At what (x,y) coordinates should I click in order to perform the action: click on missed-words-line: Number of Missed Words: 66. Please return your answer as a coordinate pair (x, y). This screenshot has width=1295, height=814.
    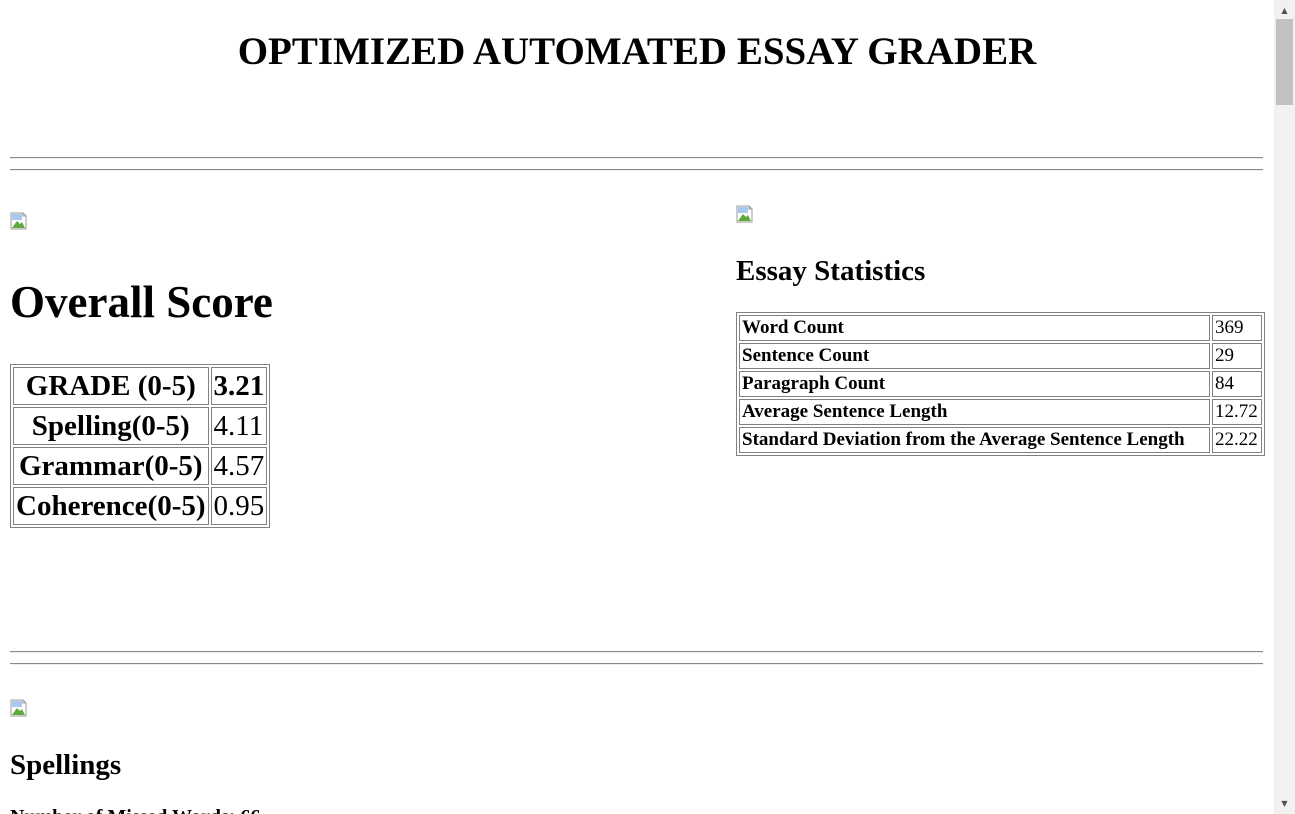
    Looking at the image, I should click on (135, 810).